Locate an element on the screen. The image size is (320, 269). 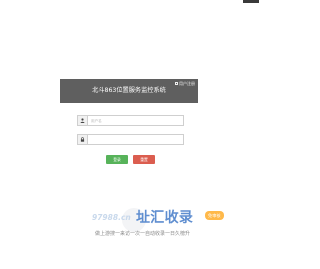
username-field is located at coordinates (130, 120).